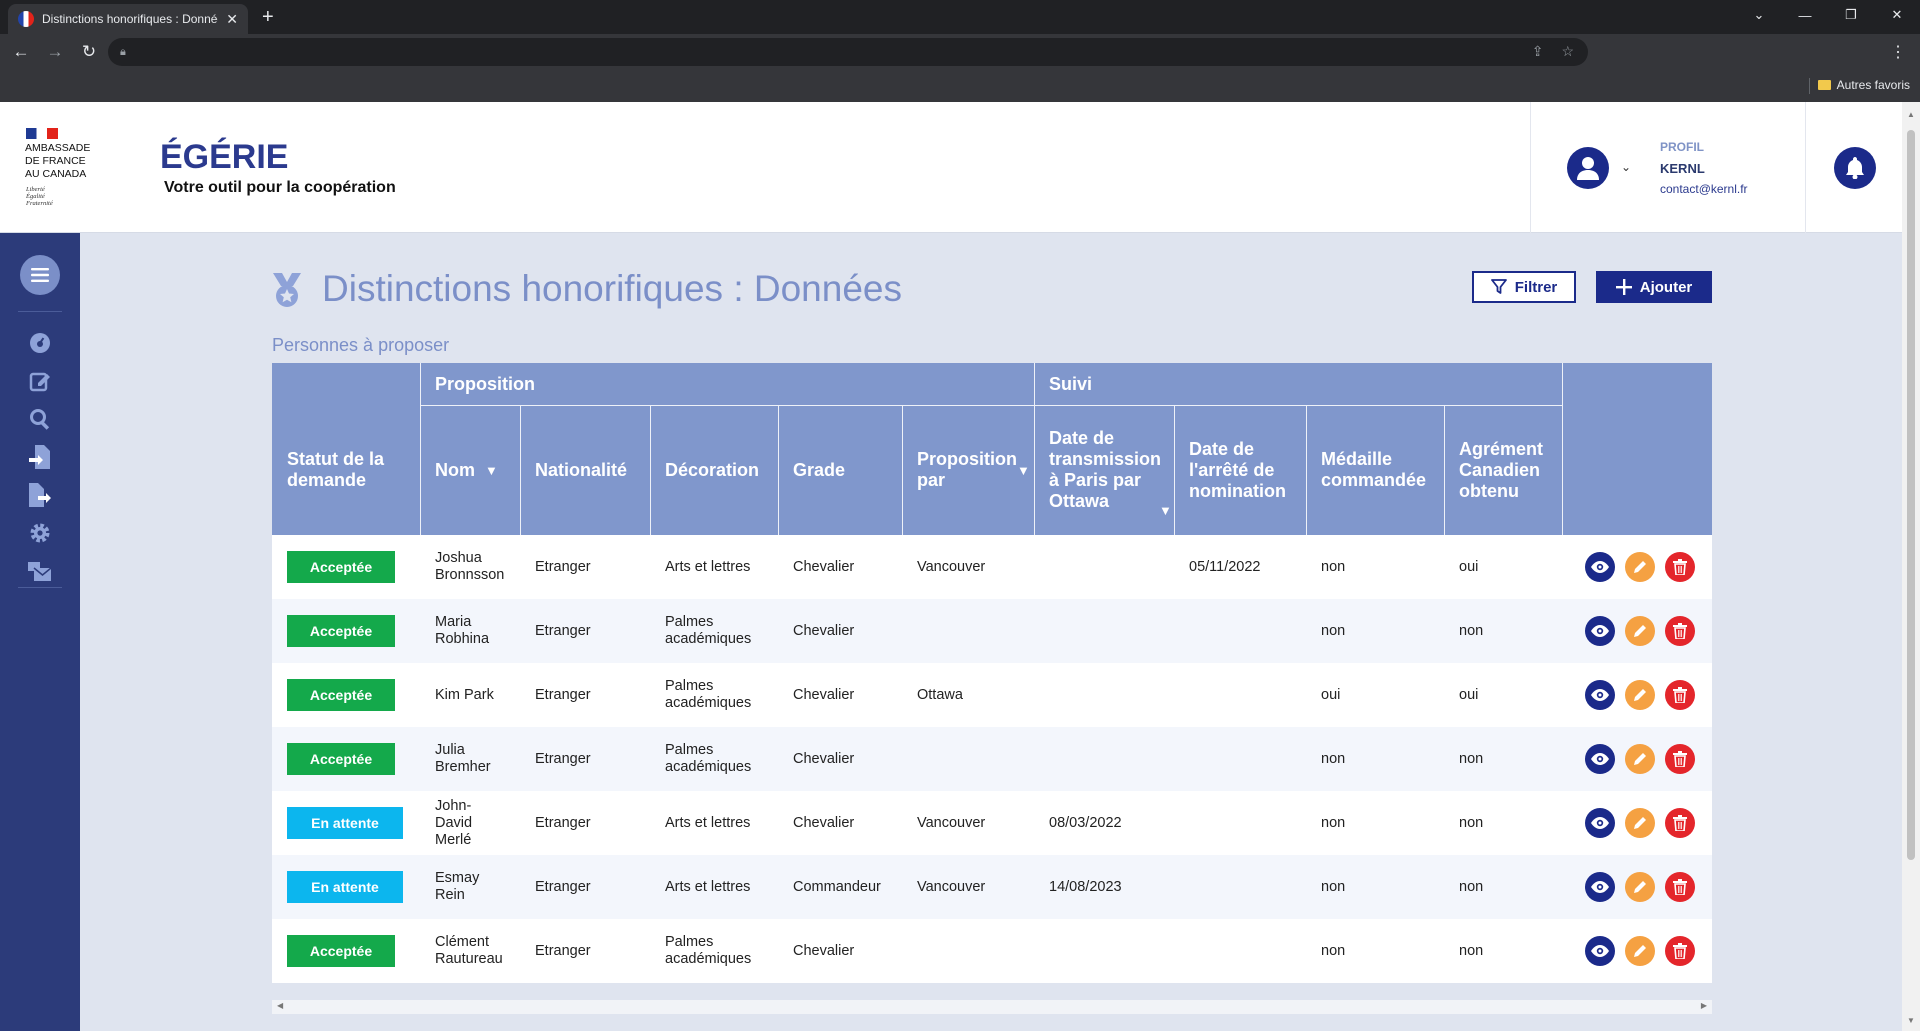 The height and width of the screenshot is (1031, 1920). Describe the element at coordinates (89, 52) in the screenshot. I see `reload-icon: ↻` at that location.